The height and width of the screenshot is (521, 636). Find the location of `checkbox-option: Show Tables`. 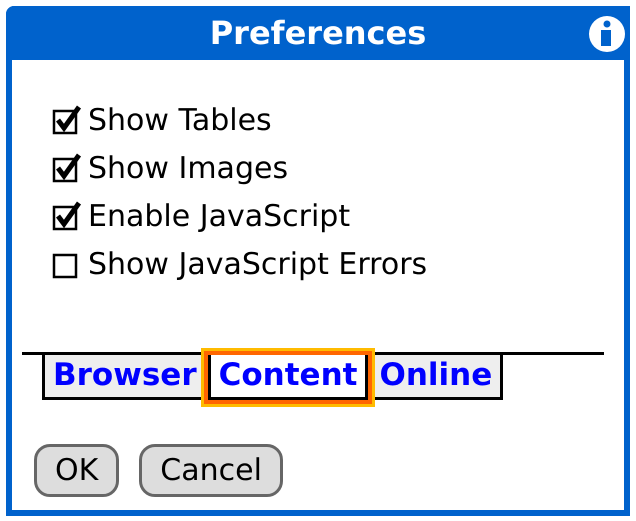

checkbox-option: Show Tables is located at coordinates (338, 120).